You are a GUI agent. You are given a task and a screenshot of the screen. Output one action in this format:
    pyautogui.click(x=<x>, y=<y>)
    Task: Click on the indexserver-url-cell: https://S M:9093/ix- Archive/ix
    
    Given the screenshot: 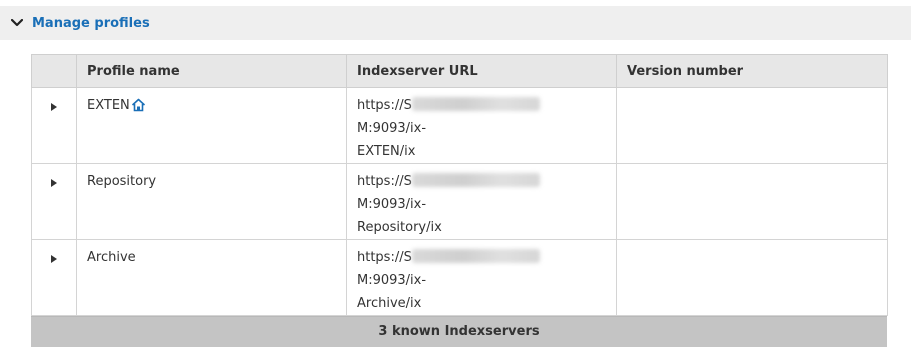 What is the action you would take?
    pyautogui.click(x=481, y=277)
    